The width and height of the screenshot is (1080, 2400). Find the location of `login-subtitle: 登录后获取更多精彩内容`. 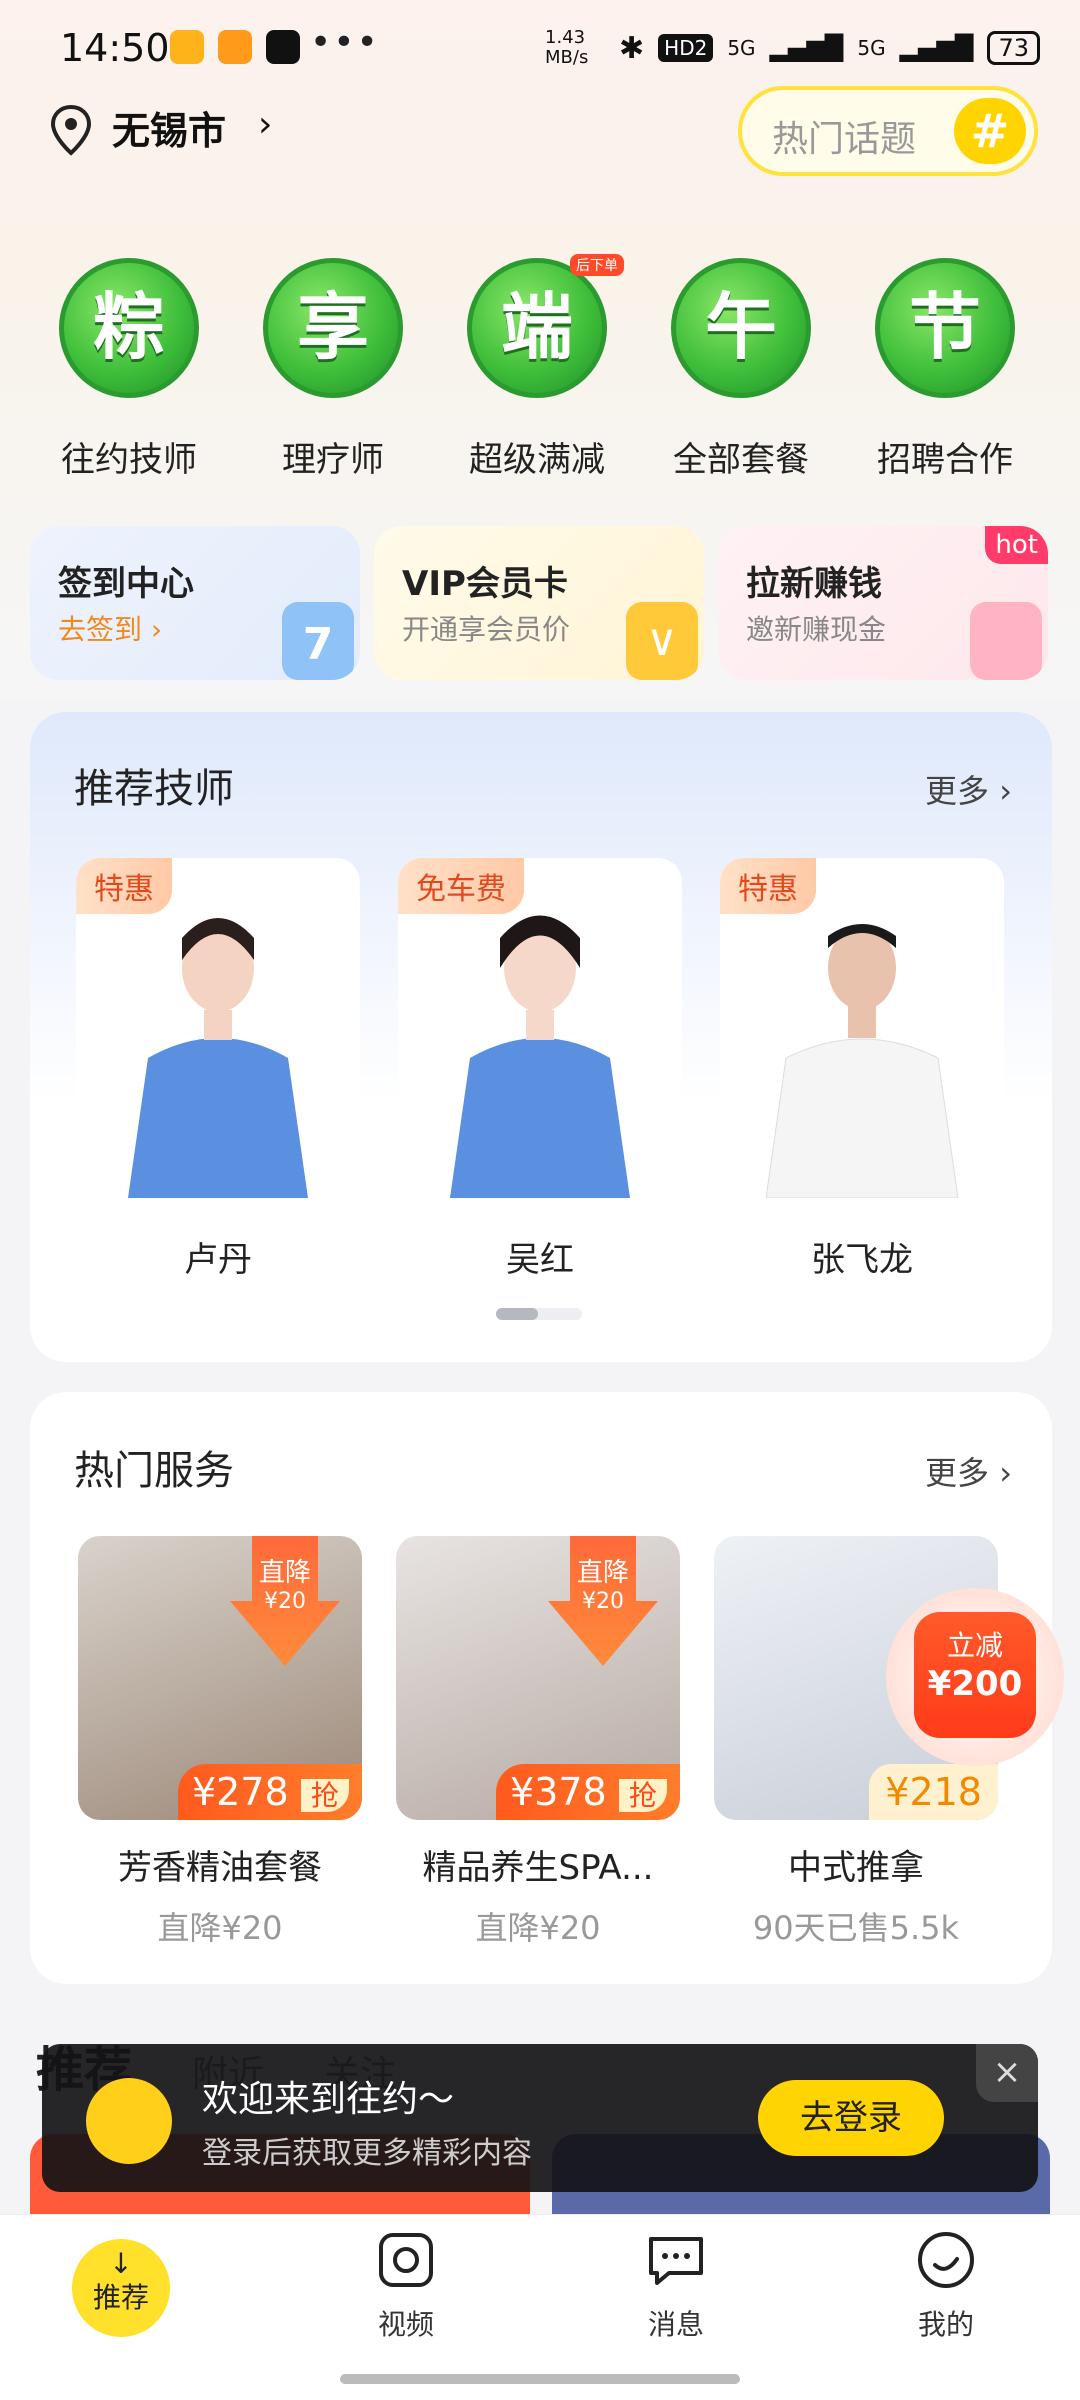

login-subtitle: 登录后获取更多精彩内容 is located at coordinates (367, 2153).